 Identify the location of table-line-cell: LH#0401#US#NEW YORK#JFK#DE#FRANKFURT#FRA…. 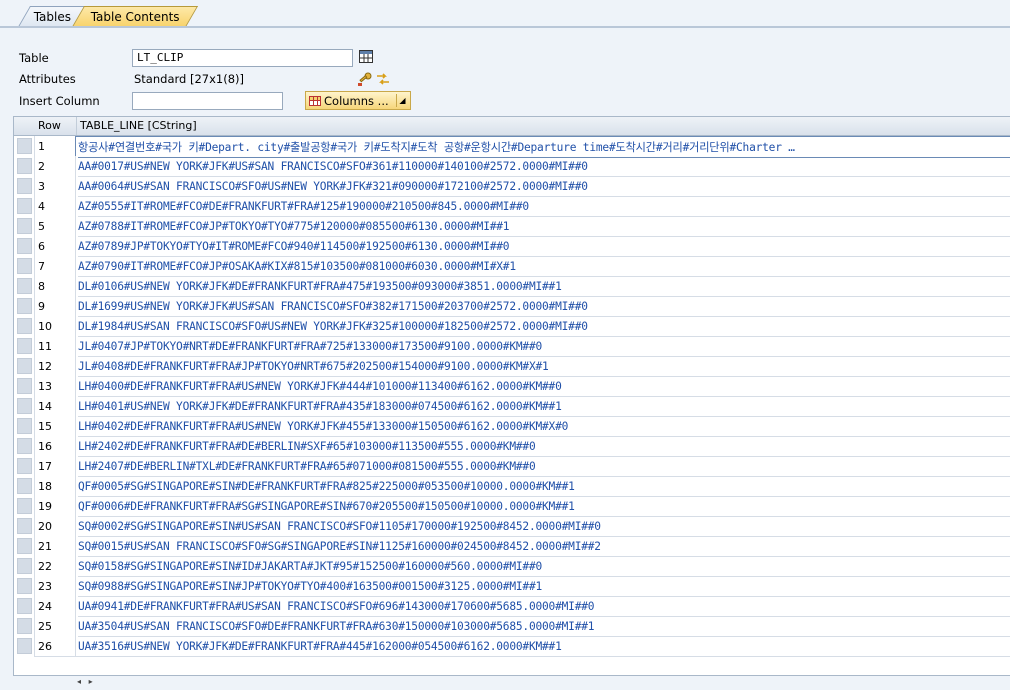
(542, 406).